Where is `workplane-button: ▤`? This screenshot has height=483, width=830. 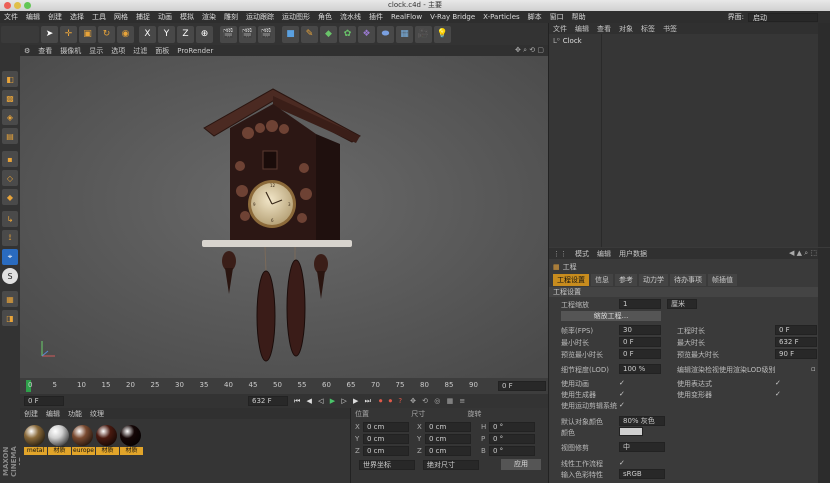
workplane-button: ▤ is located at coordinates (10, 136).